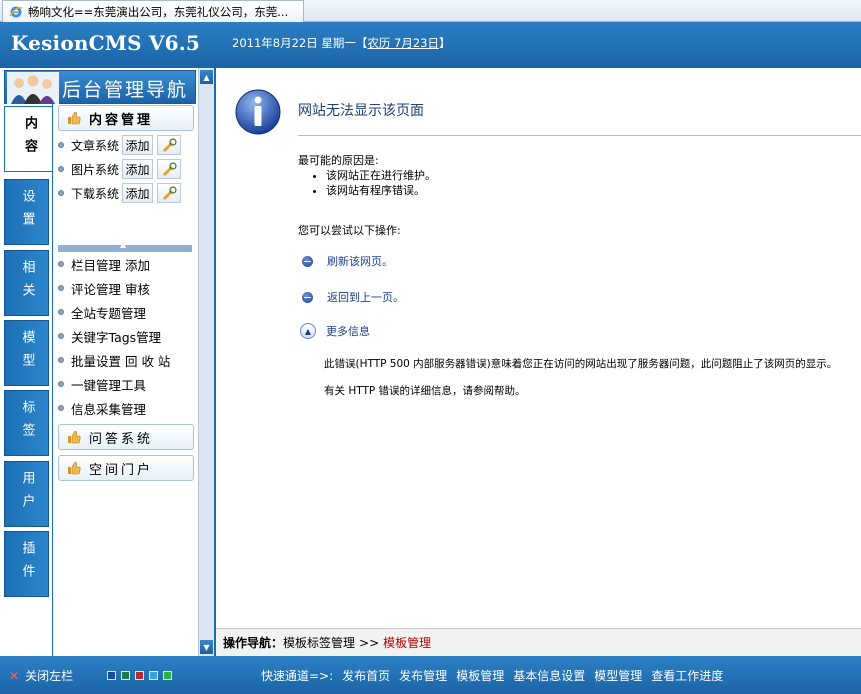  What do you see at coordinates (687, 675) in the screenshot?
I see `quick-link-work-progress: 查看工作进度` at bounding box center [687, 675].